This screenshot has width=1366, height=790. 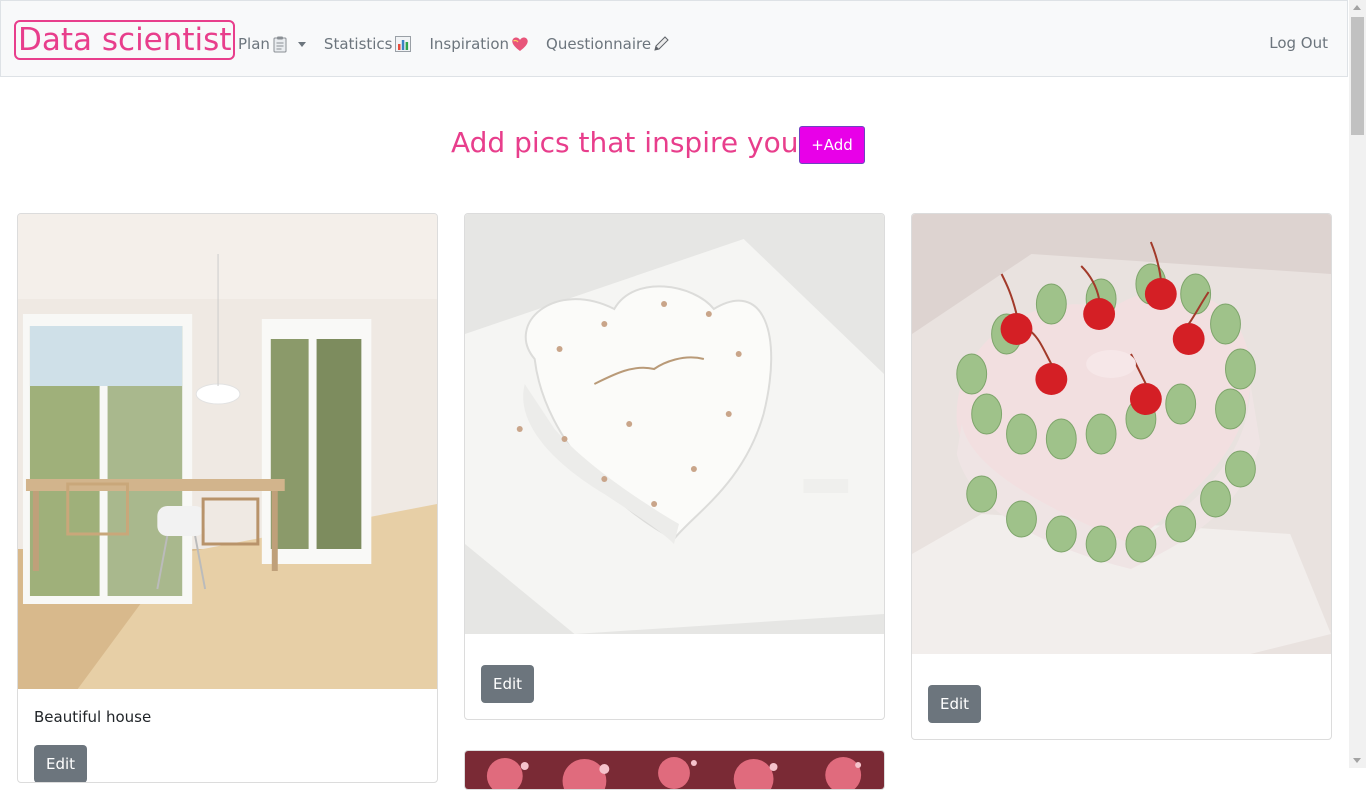 What do you see at coordinates (1298, 43) in the screenshot?
I see `logout-link: Log Out` at bounding box center [1298, 43].